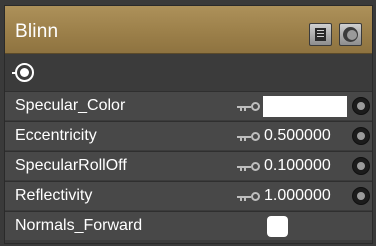  Describe the element at coordinates (79, 225) in the screenshot. I see `property-label: Normals_Forward` at that location.